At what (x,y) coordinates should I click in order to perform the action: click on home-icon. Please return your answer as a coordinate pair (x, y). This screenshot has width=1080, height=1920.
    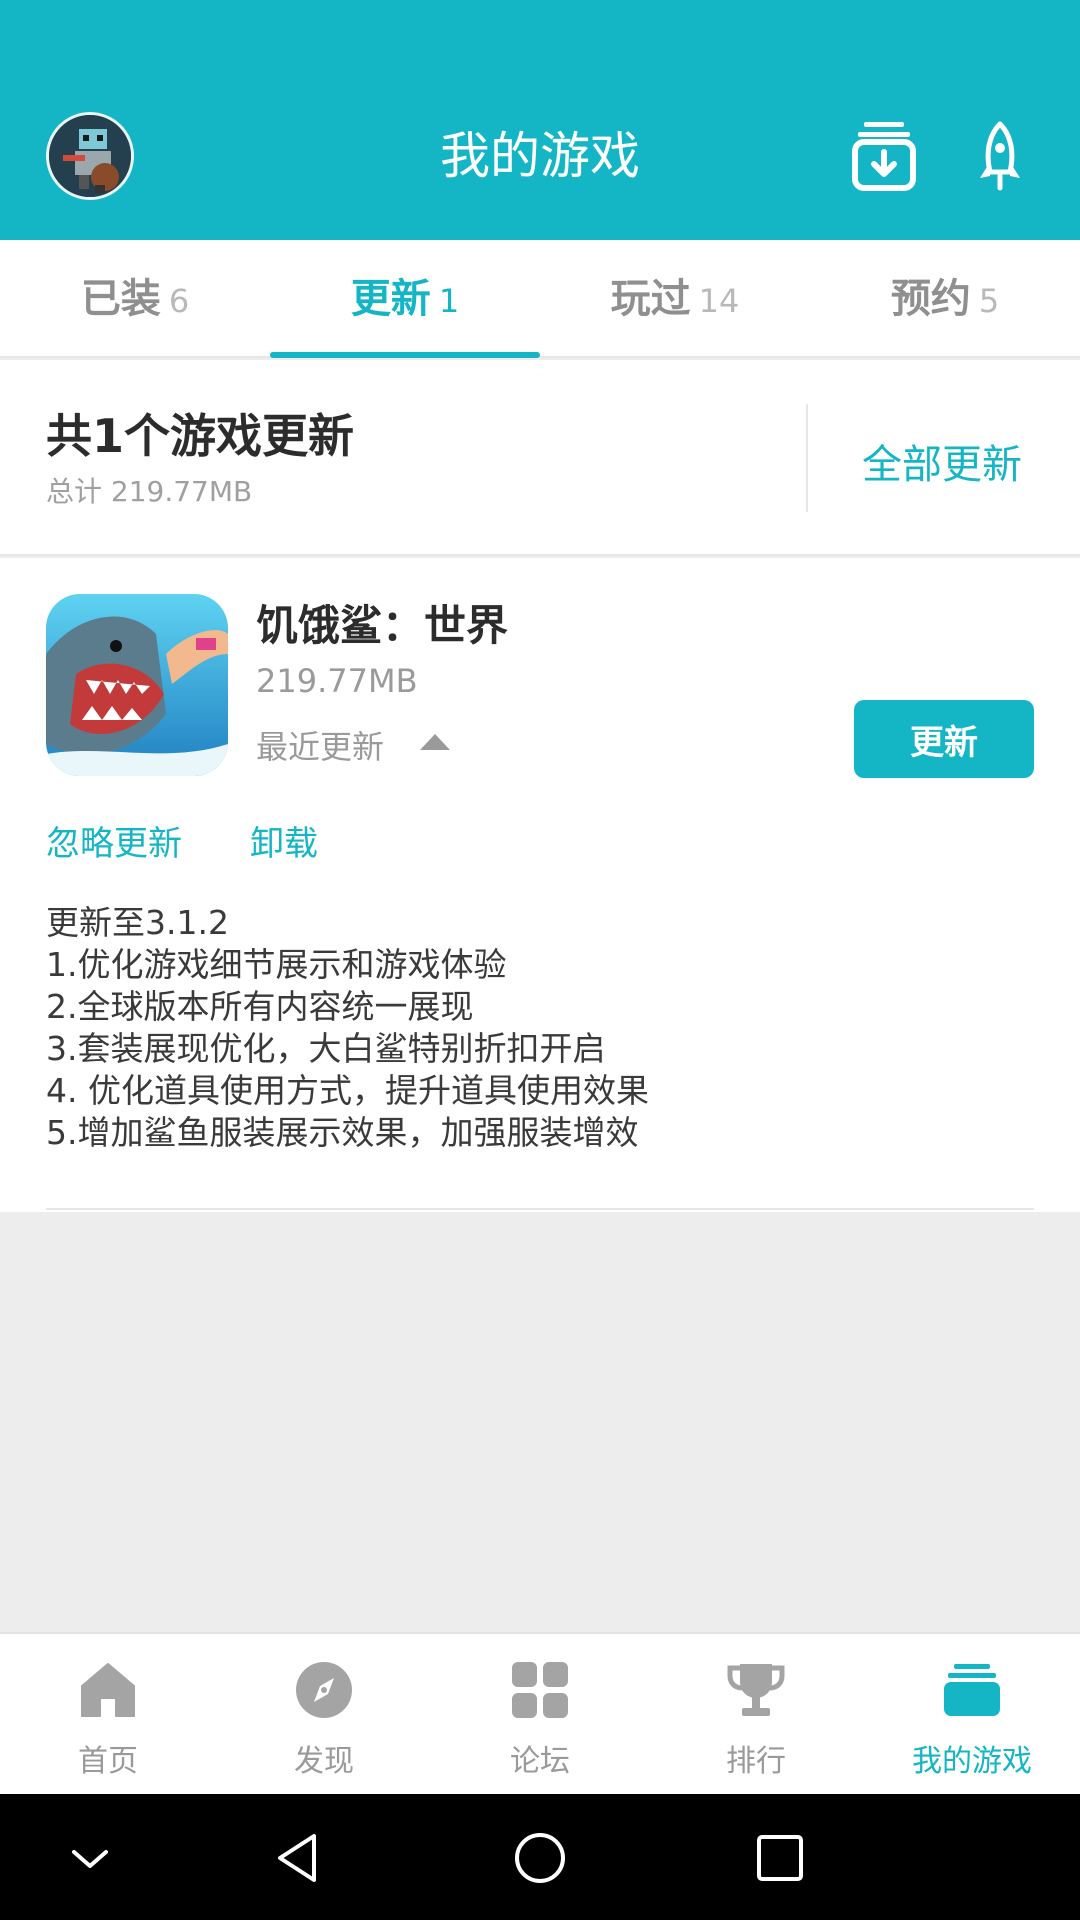
    Looking at the image, I should click on (108, 1690).